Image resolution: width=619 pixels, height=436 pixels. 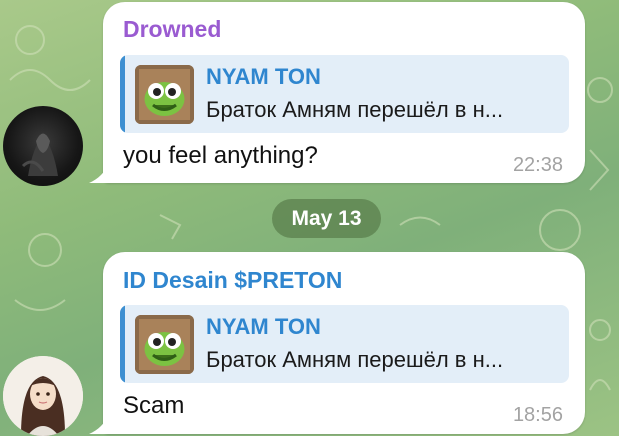 I want to click on message-time: 18:56, so click(x=537, y=415).